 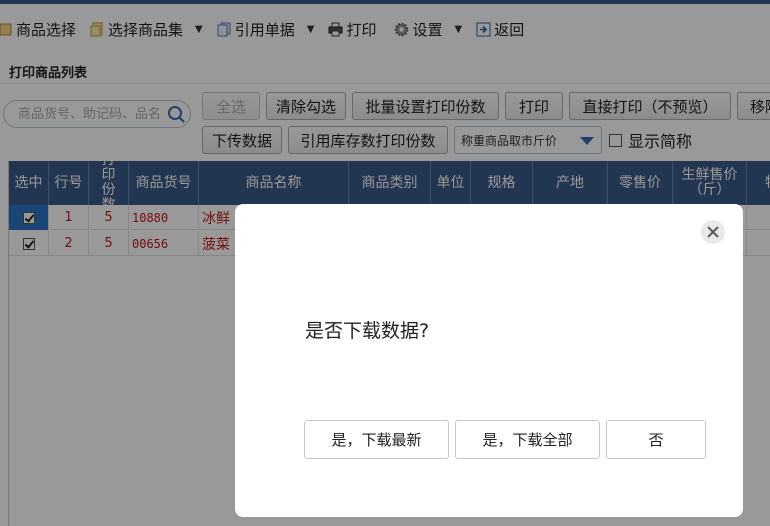 What do you see at coordinates (656, 439) in the screenshot?
I see `no-button: 否` at bounding box center [656, 439].